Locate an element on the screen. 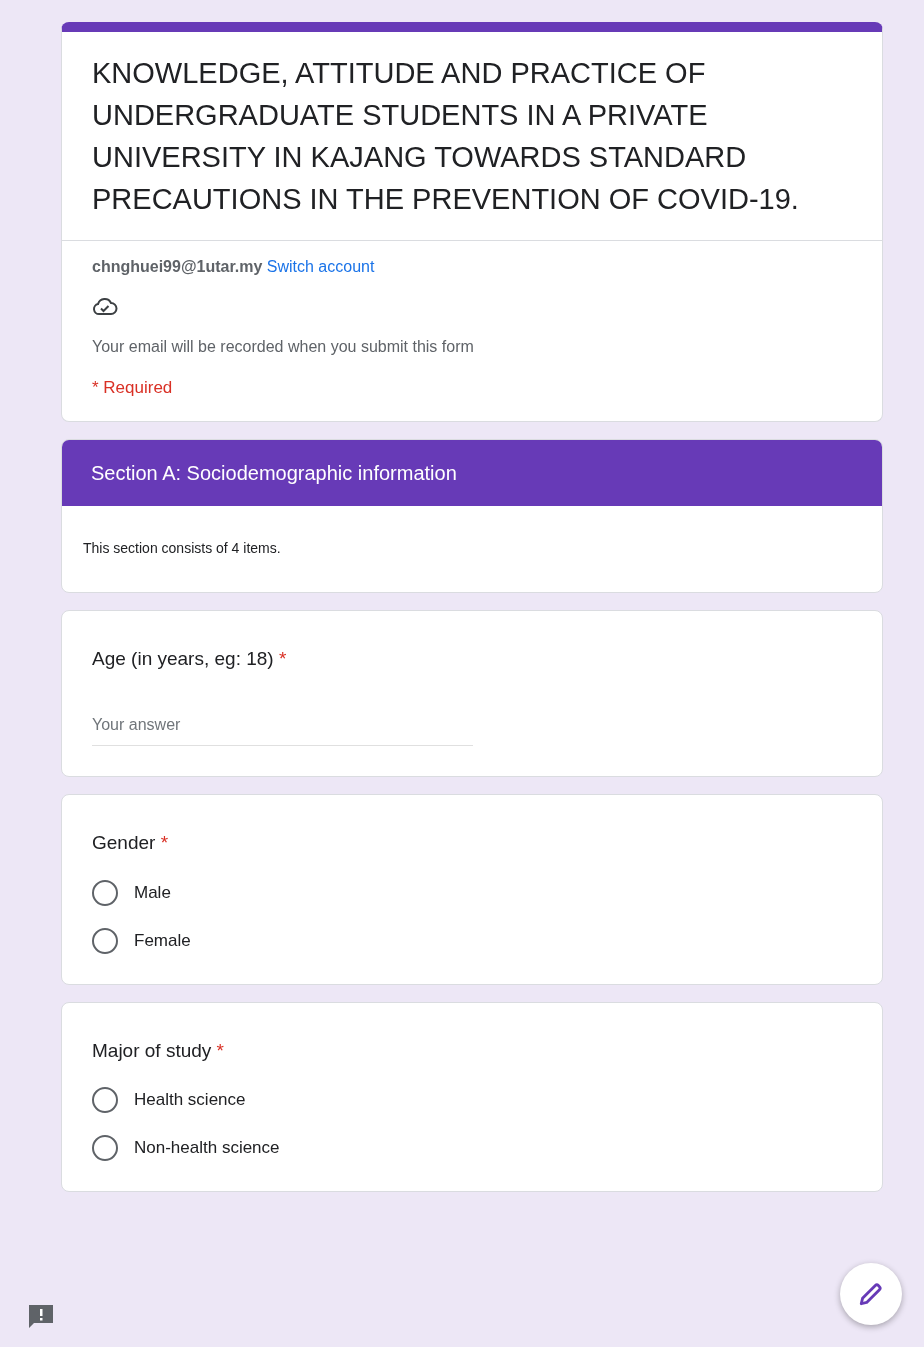 This screenshot has width=924, height=1347. option-label: Female is located at coordinates (162, 940).